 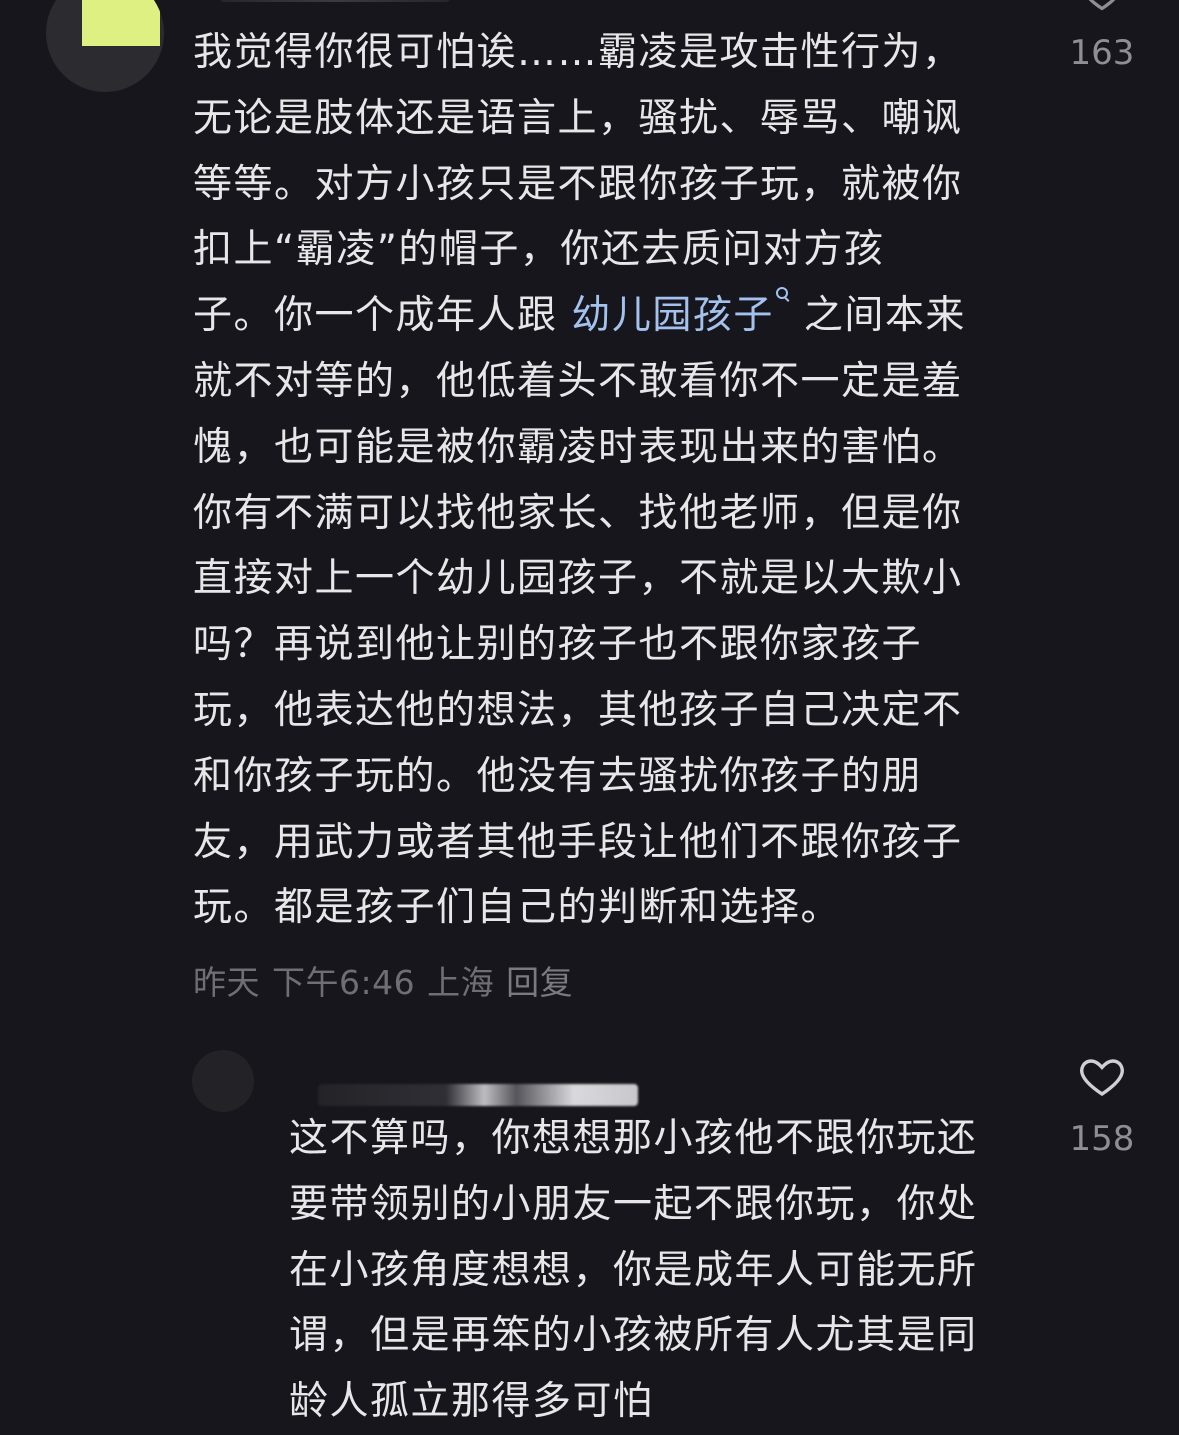 I want to click on comment-location: 上海, so click(x=461, y=982).